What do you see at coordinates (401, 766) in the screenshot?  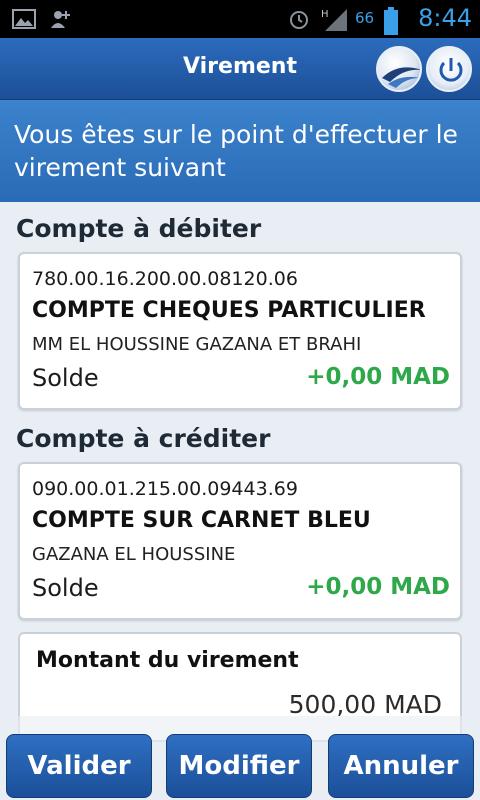 I see `cancel-button: Annuler` at bounding box center [401, 766].